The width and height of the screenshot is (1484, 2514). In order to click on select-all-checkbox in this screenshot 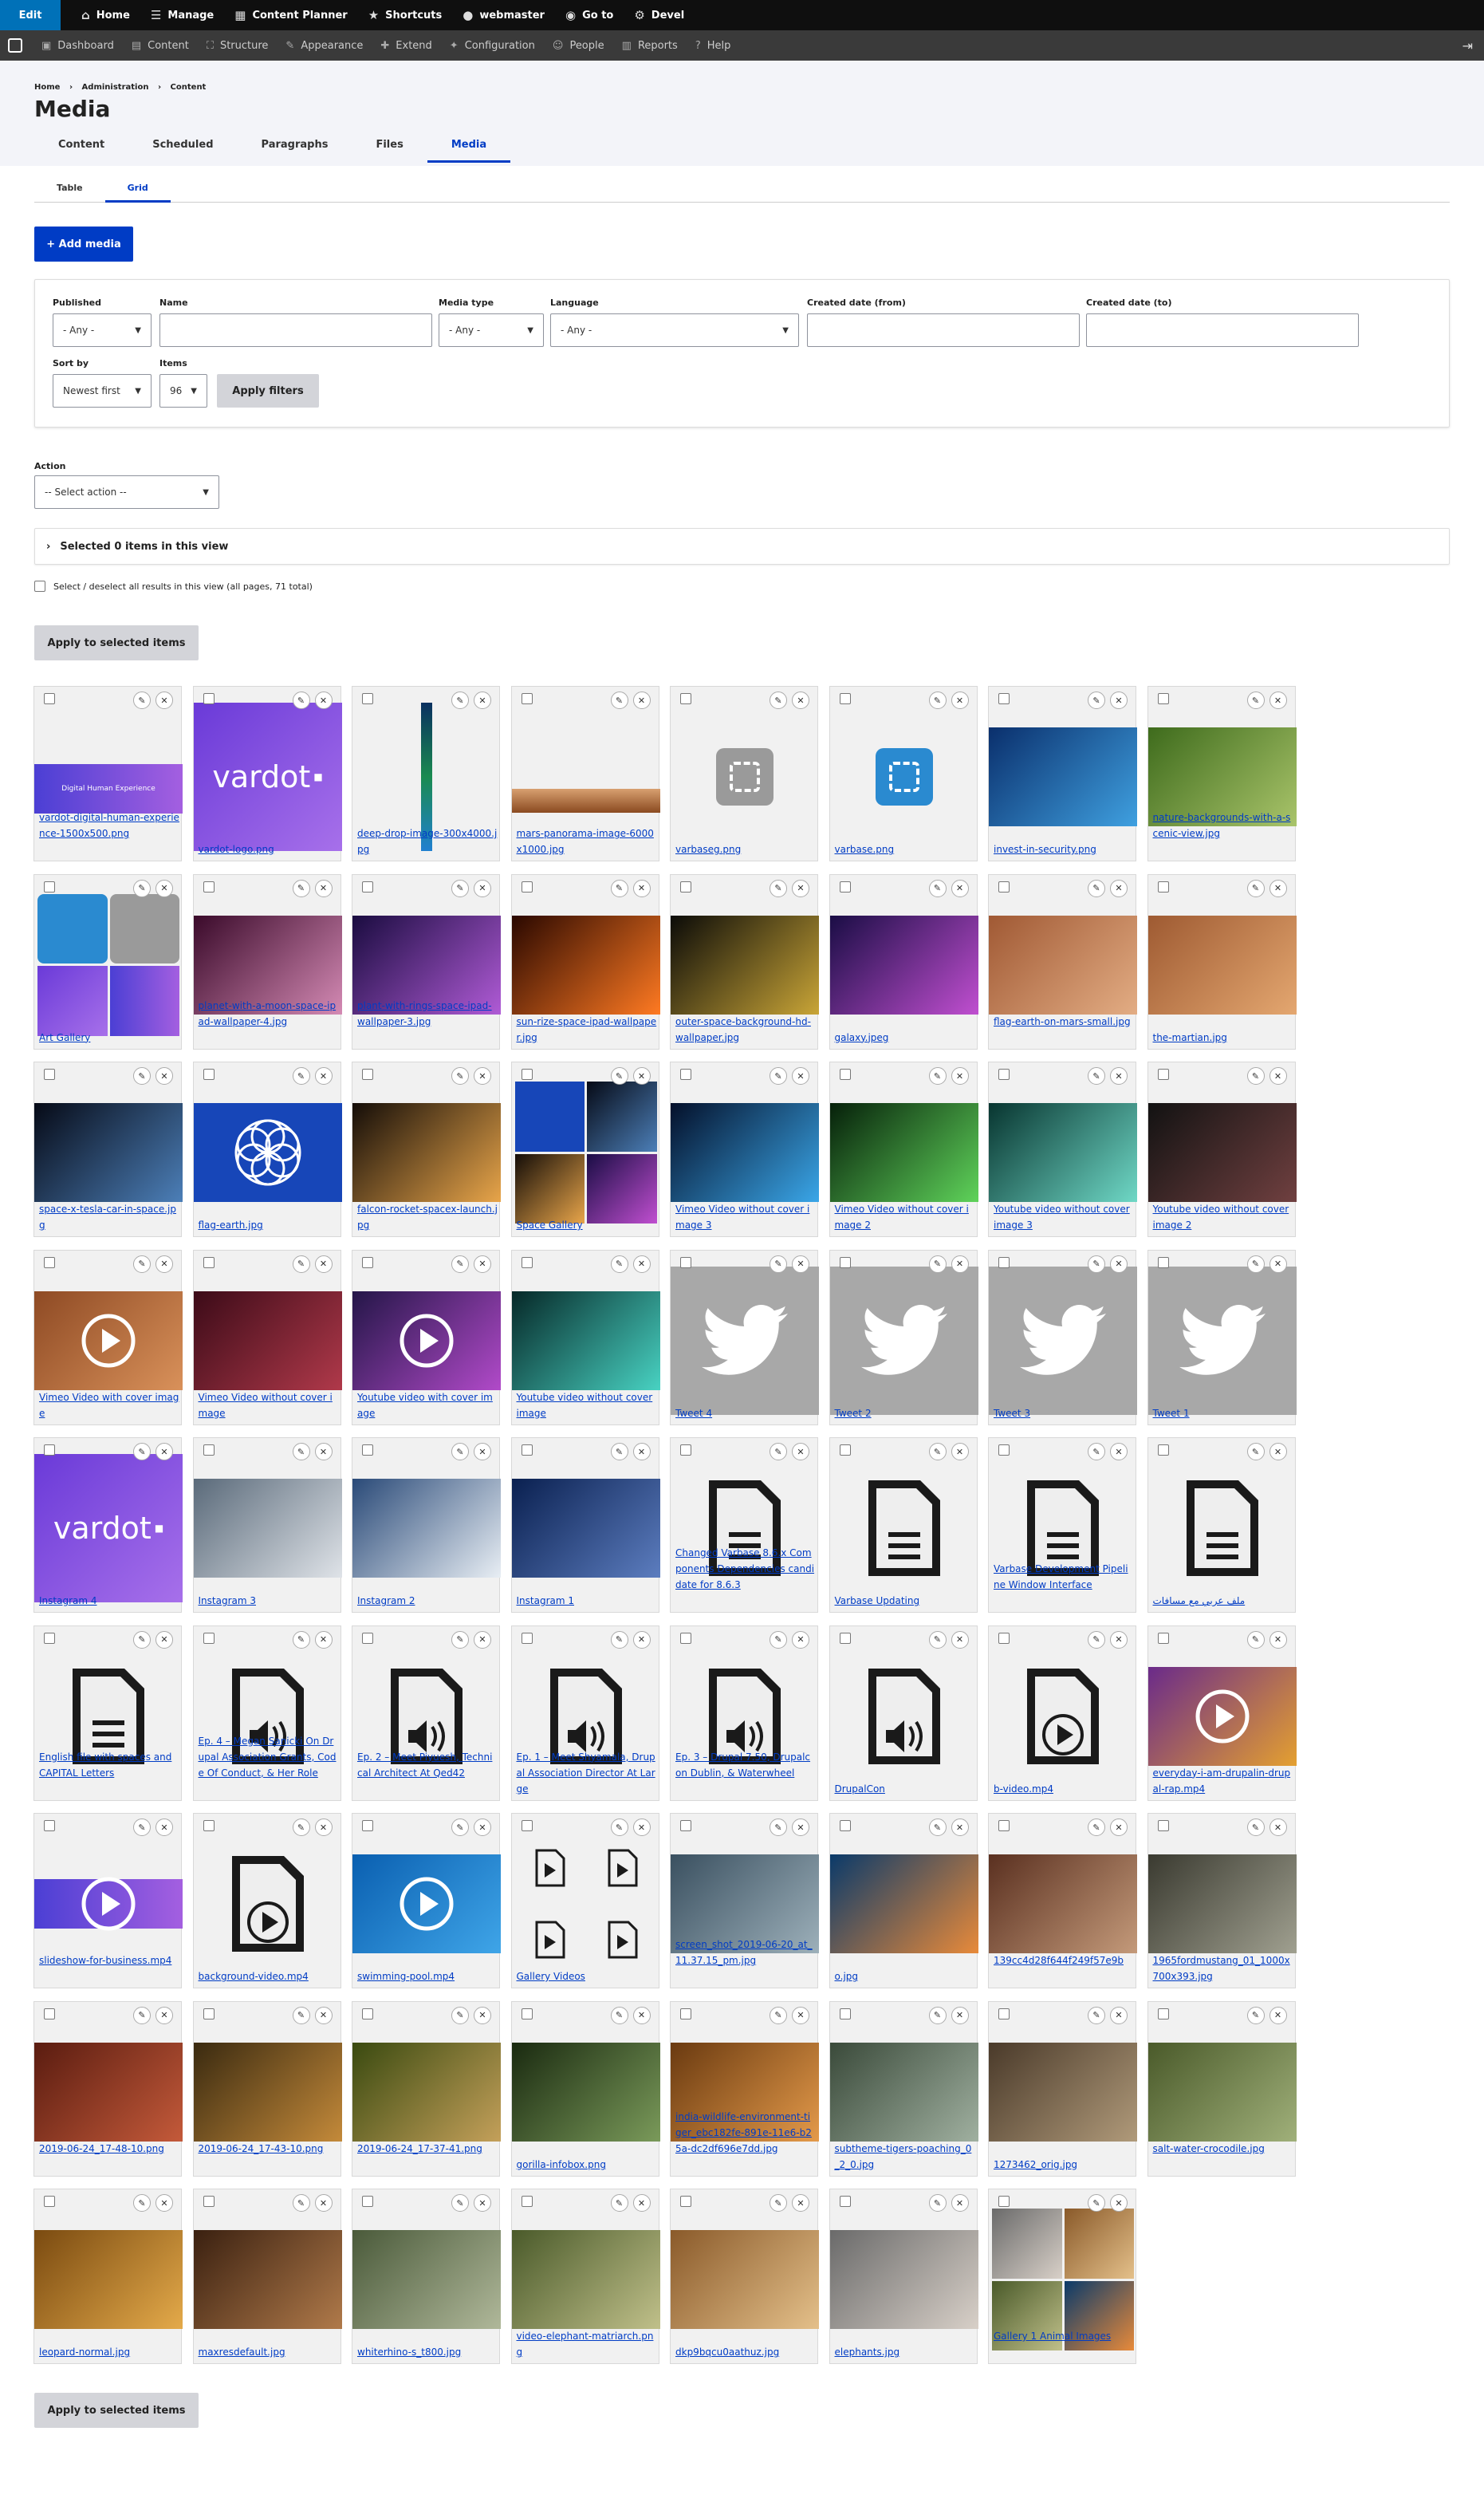, I will do `click(40, 586)`.